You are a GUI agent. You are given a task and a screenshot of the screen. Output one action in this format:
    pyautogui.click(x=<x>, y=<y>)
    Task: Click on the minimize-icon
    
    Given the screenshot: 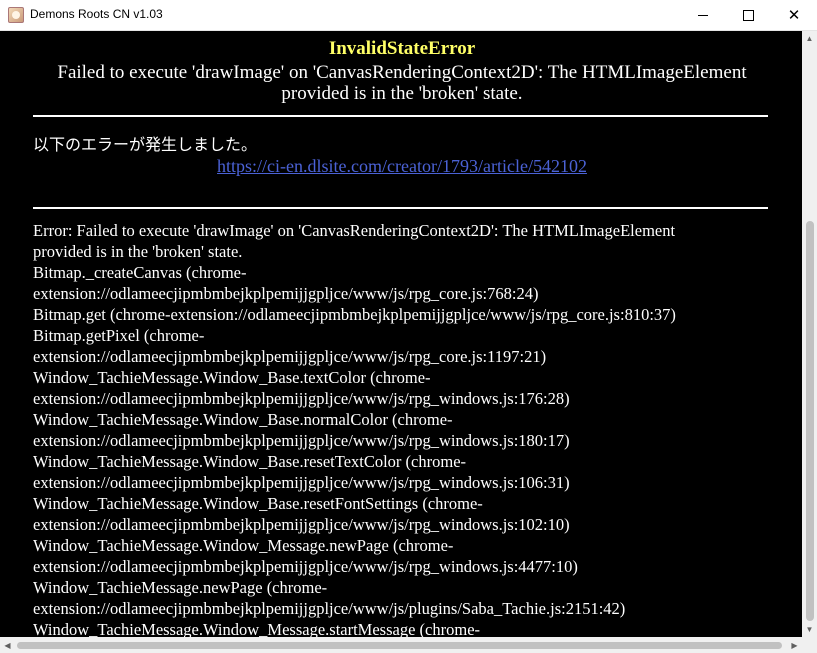 What is the action you would take?
    pyautogui.click(x=703, y=15)
    